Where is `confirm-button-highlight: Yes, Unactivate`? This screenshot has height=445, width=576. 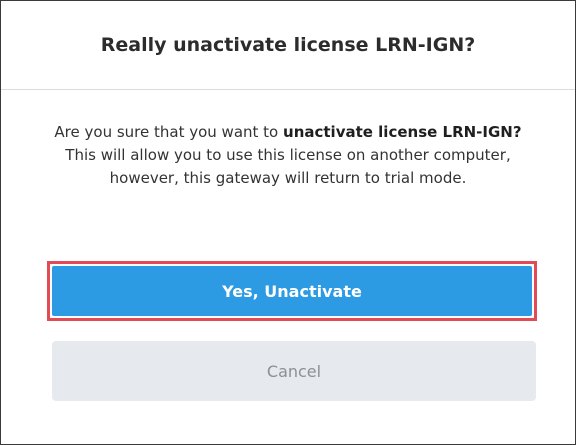
confirm-button-highlight: Yes, Unactivate is located at coordinates (292, 291).